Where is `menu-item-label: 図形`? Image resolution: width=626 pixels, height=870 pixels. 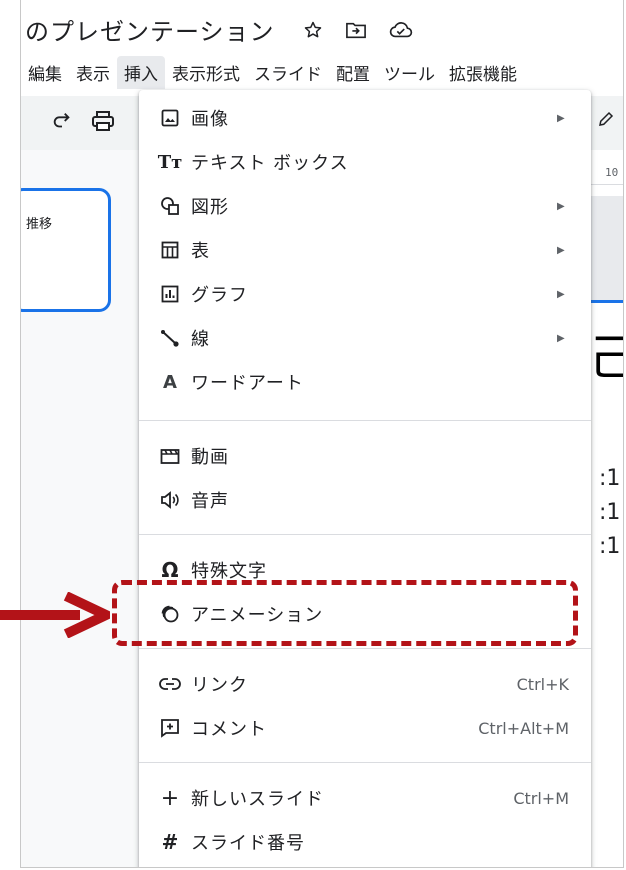
menu-item-label: 図形 is located at coordinates (210, 207).